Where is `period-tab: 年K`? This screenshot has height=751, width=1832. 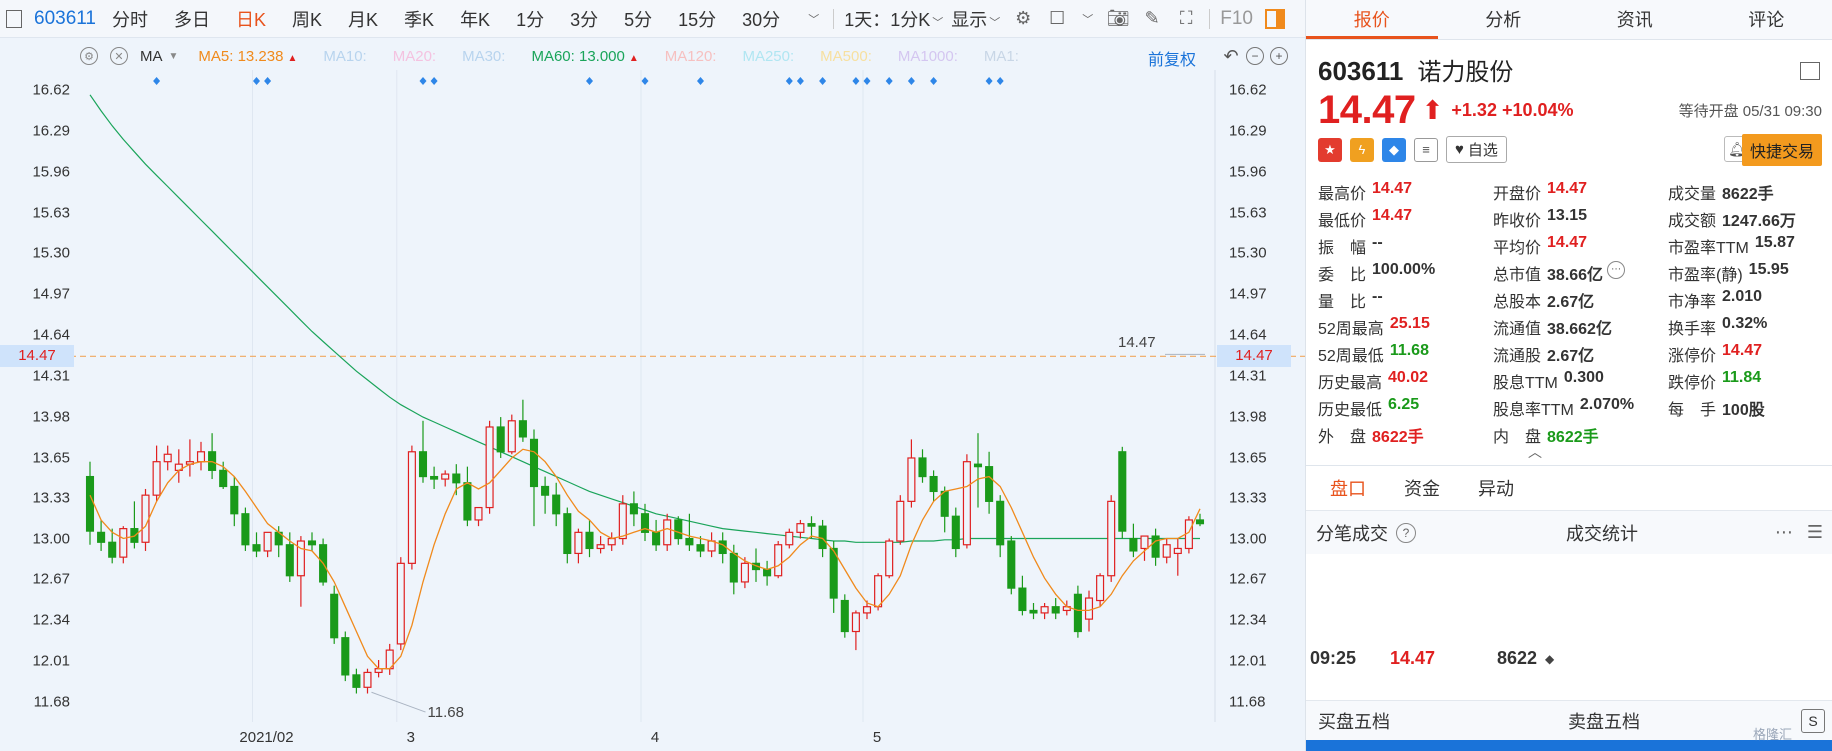
period-tab: 年K is located at coordinates (475, 19).